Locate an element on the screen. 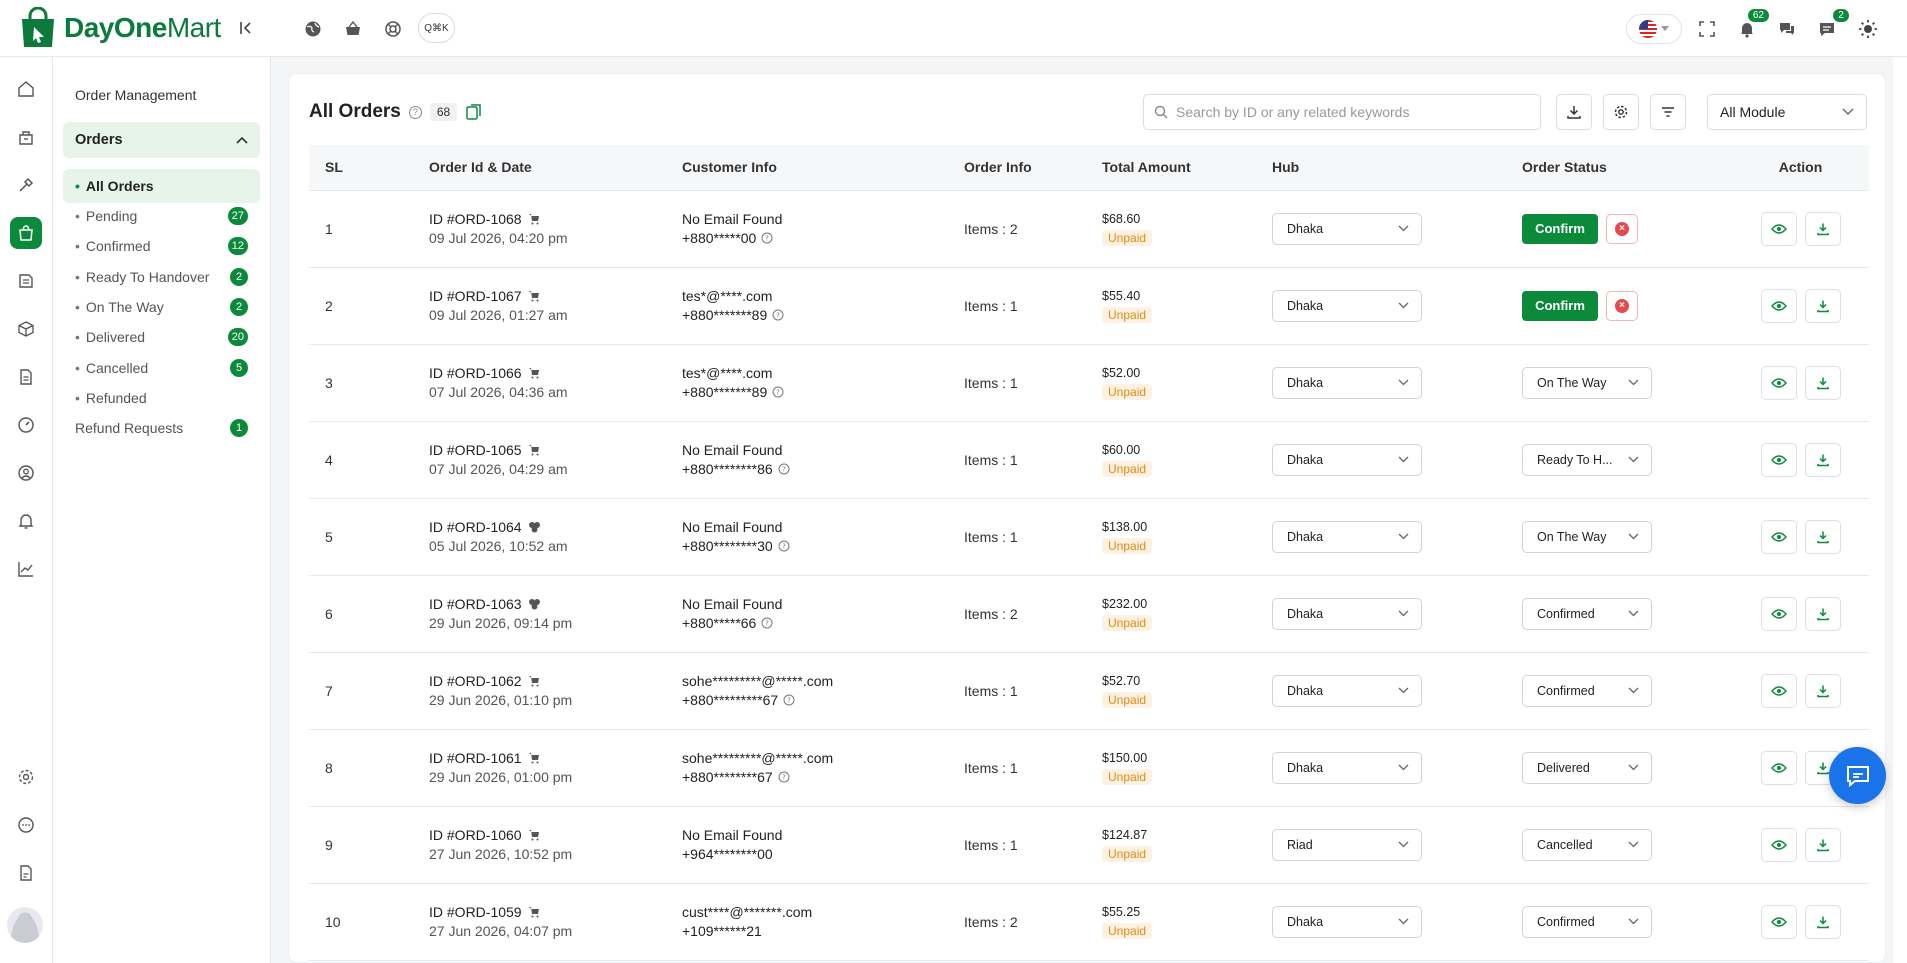  rail-catalog-icon is located at coordinates (26, 281).